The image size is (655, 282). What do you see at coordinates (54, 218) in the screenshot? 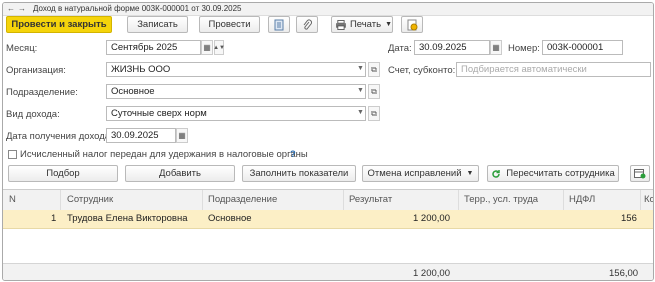
I see `row-number: 1` at bounding box center [54, 218].